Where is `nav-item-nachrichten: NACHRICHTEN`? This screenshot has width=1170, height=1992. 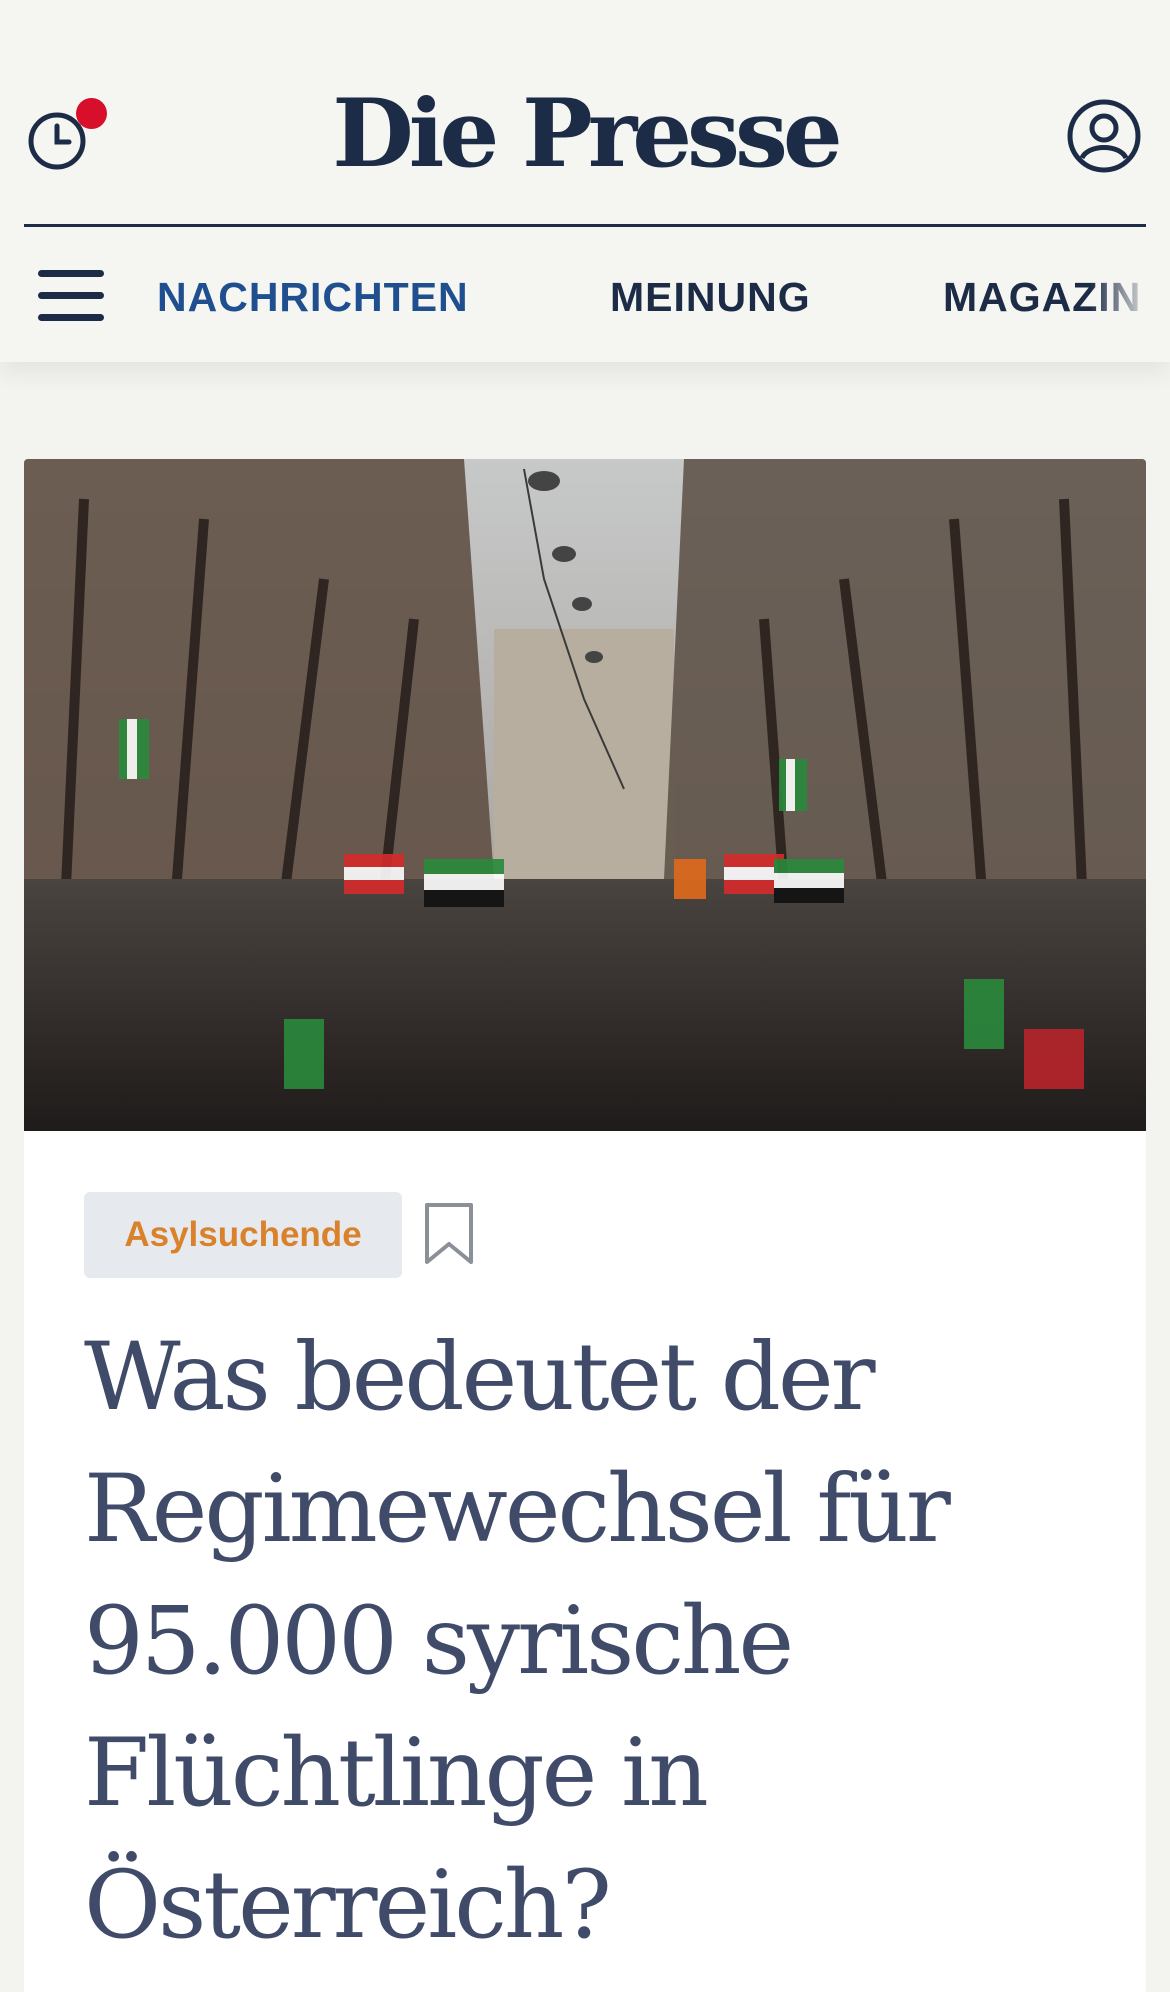
nav-item-nachrichten: NACHRICHTEN is located at coordinates (313, 297).